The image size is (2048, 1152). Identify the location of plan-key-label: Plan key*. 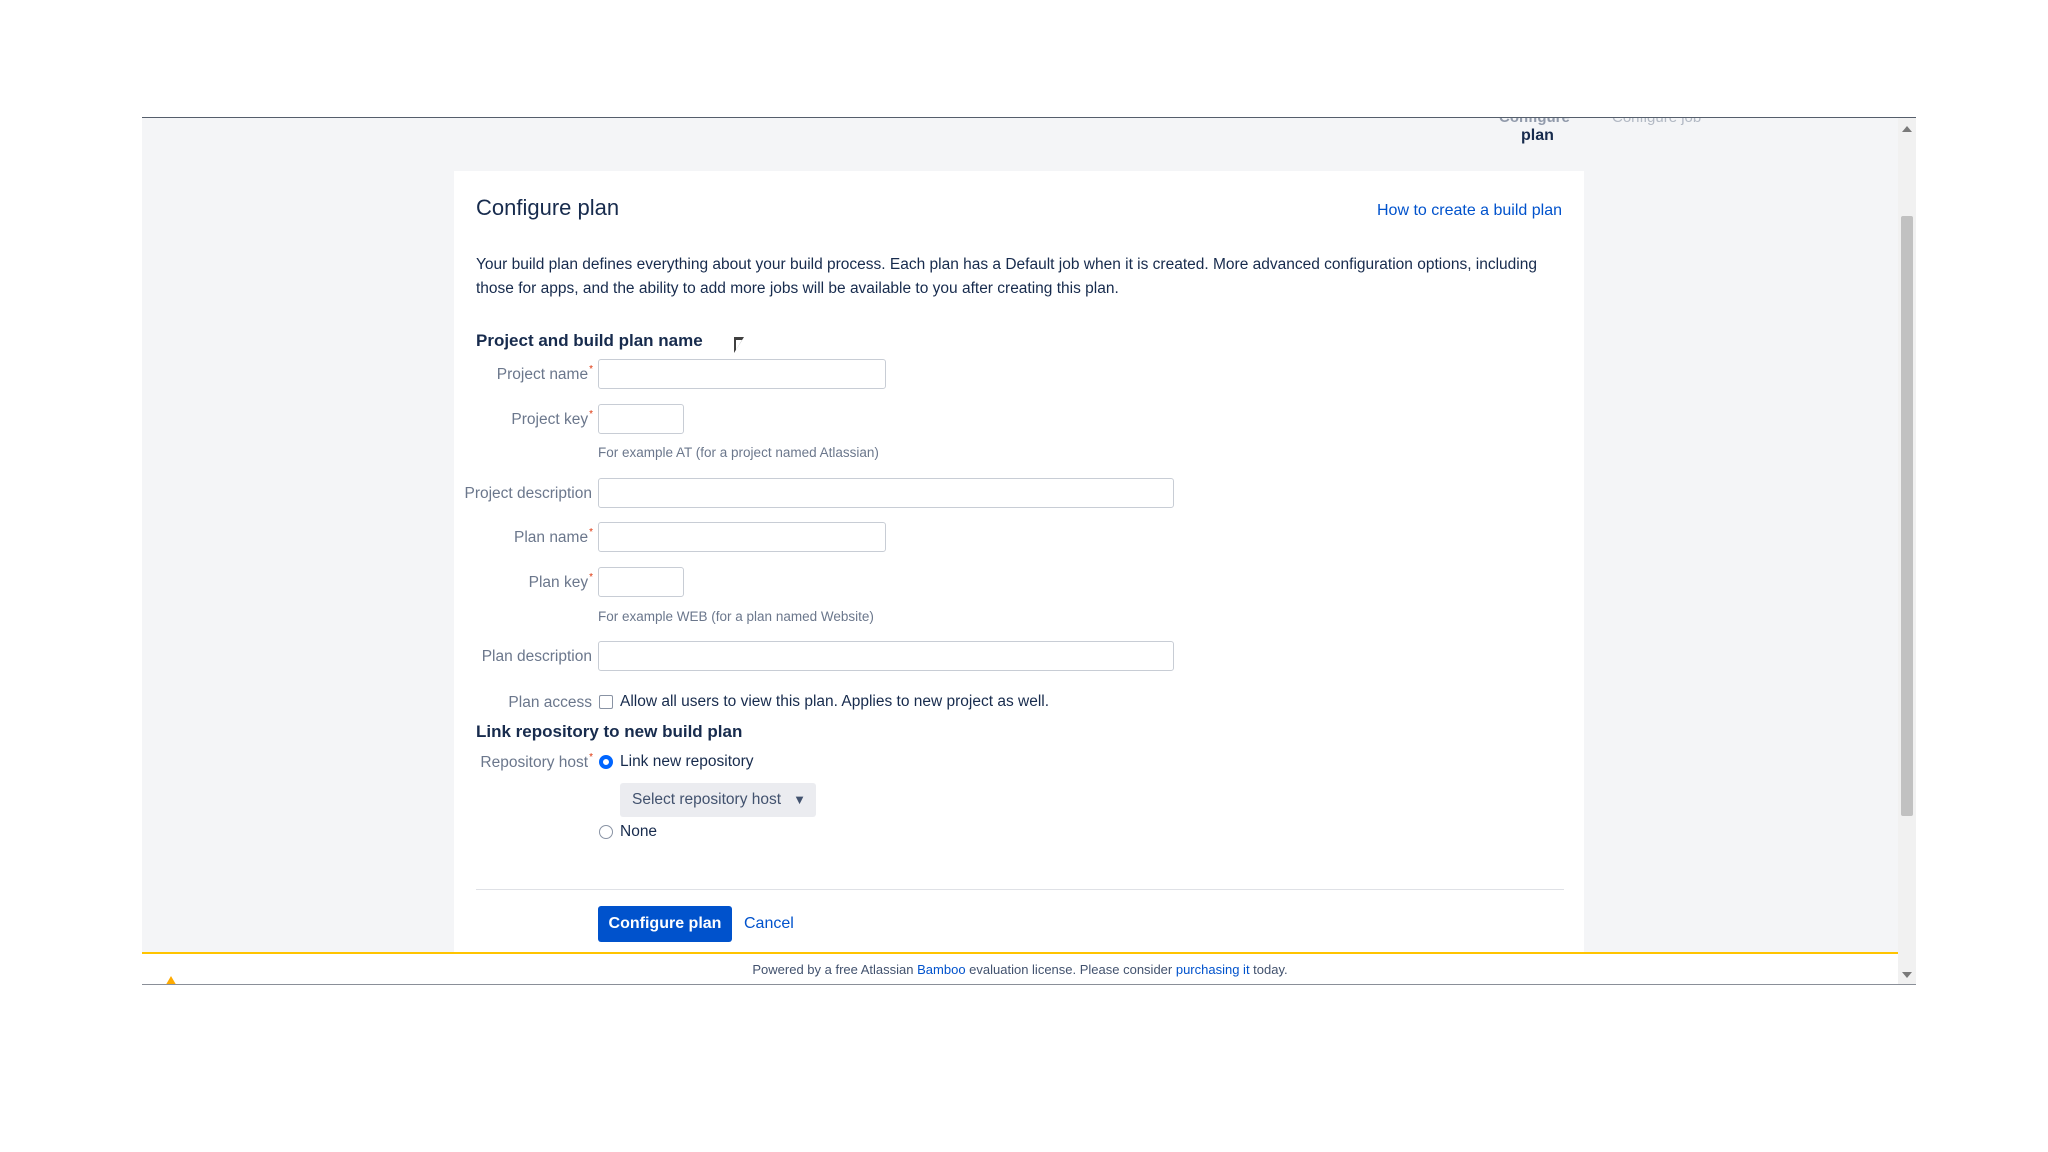
(523, 582).